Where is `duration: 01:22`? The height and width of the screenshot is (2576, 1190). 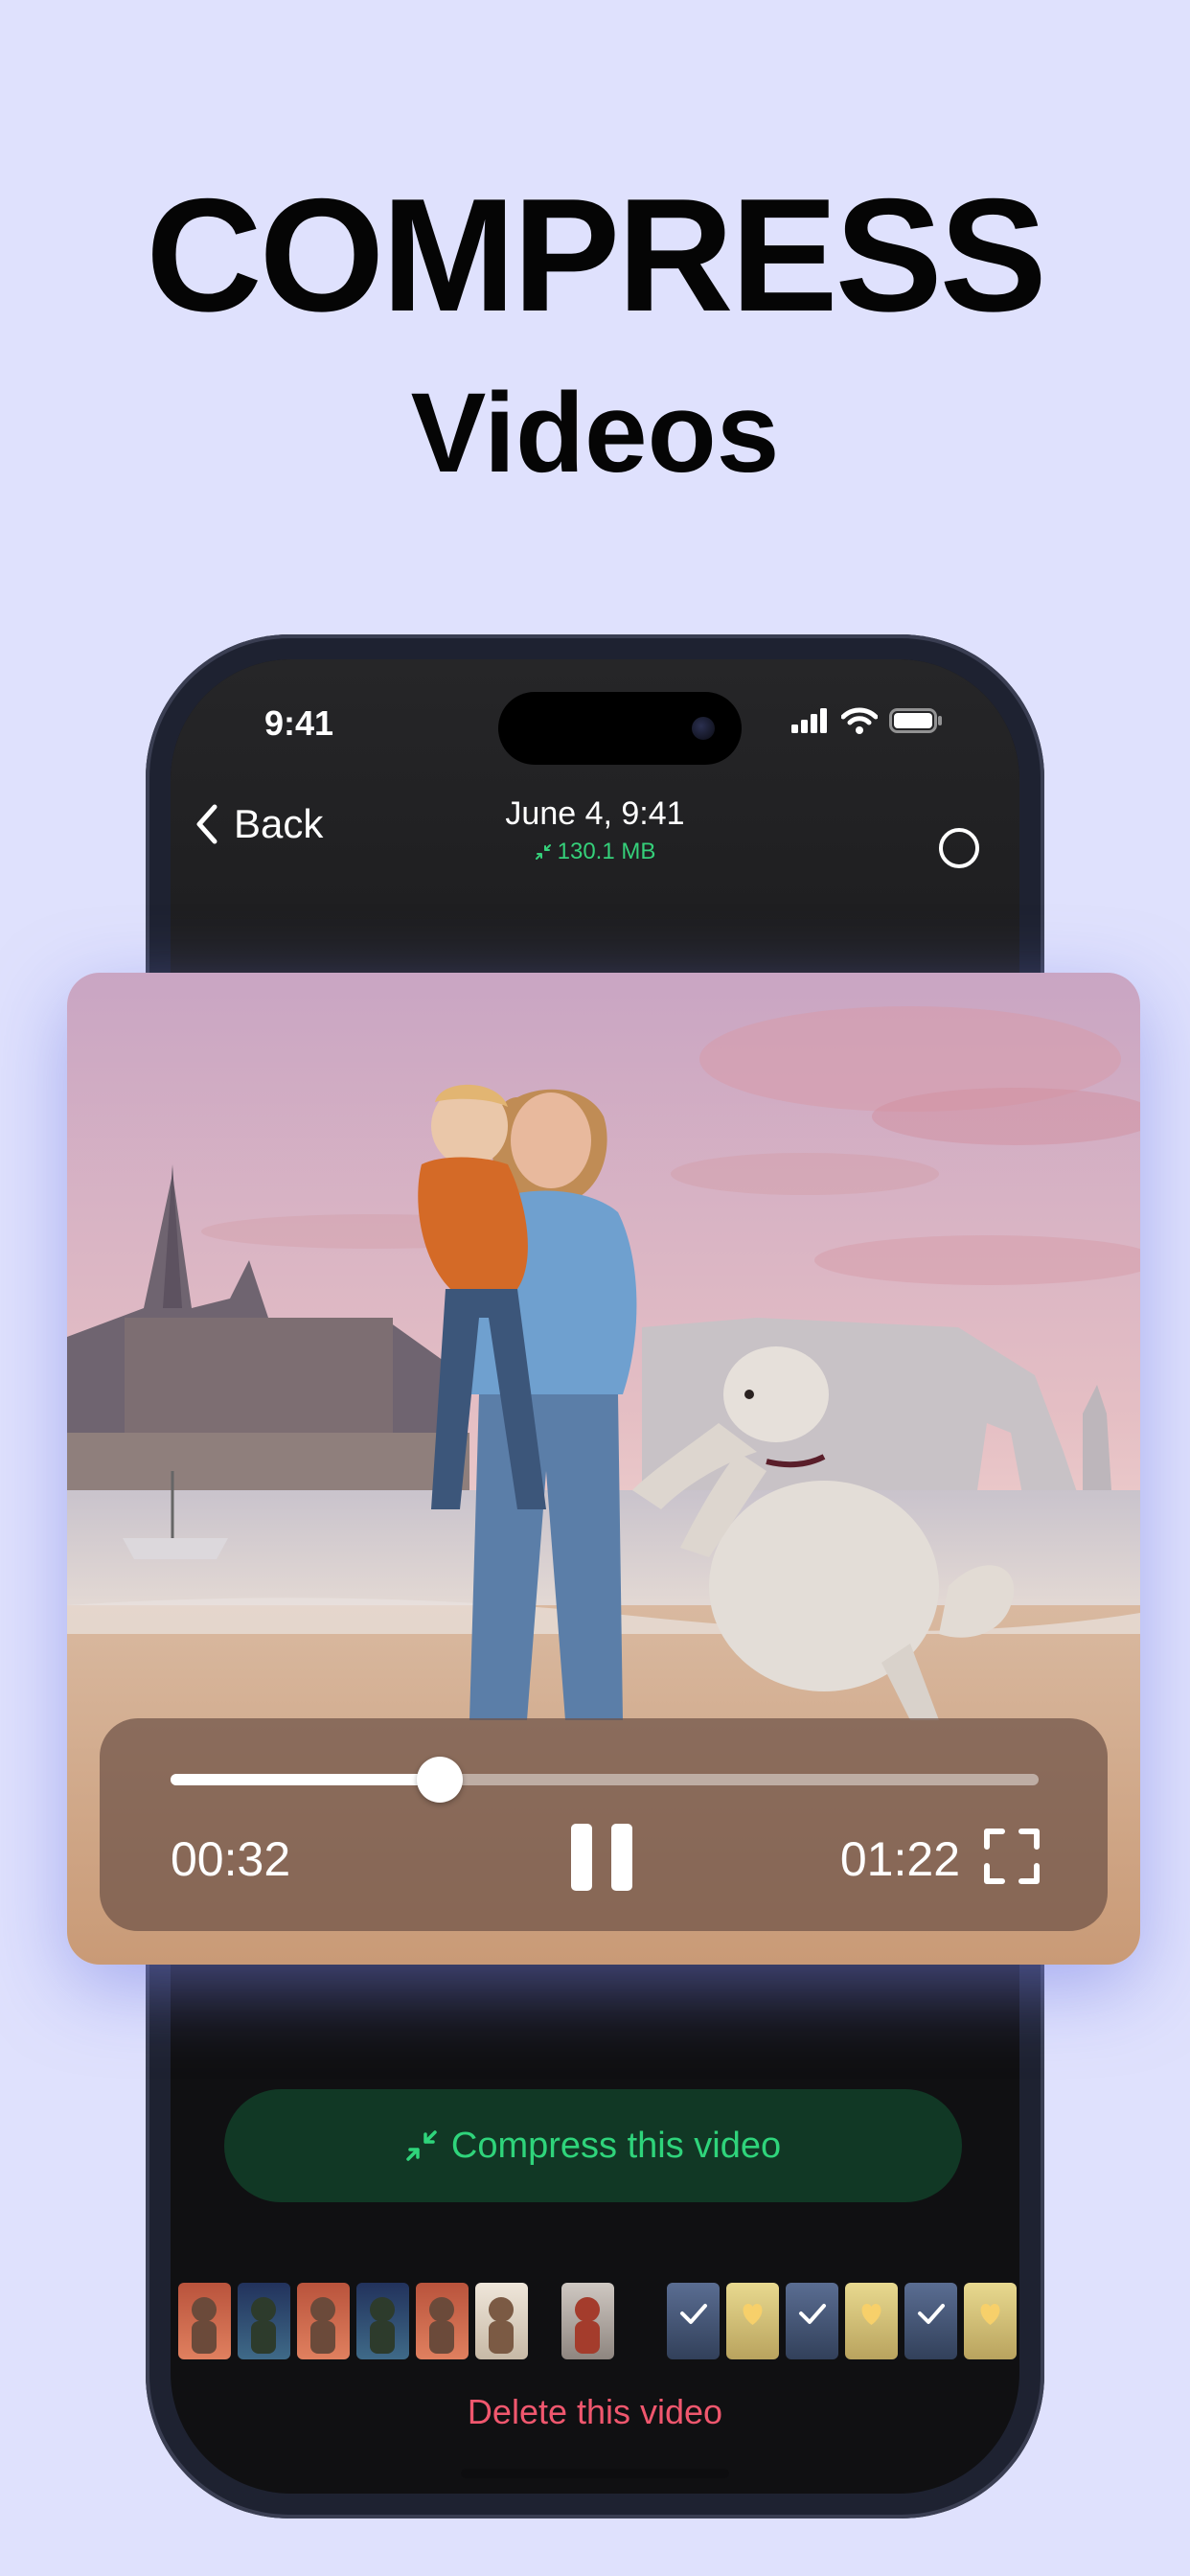
duration: 01:22 is located at coordinates (900, 1859).